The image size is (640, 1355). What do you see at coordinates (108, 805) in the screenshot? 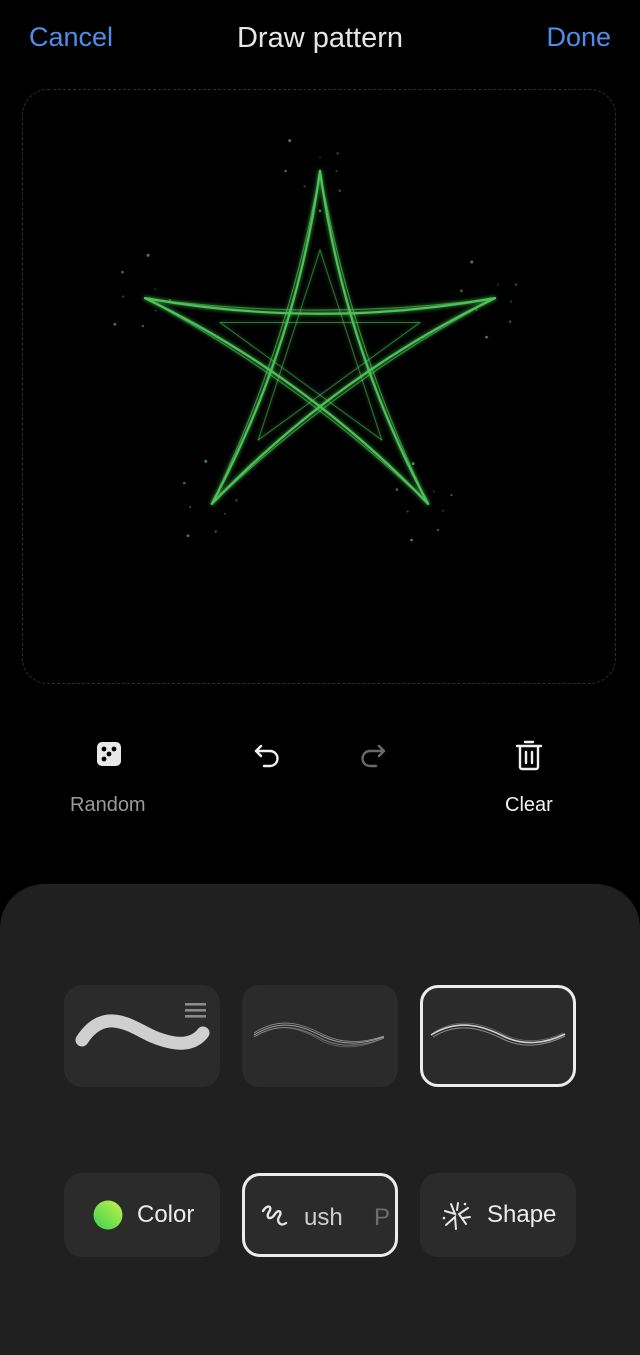
I see `random-label: Random` at bounding box center [108, 805].